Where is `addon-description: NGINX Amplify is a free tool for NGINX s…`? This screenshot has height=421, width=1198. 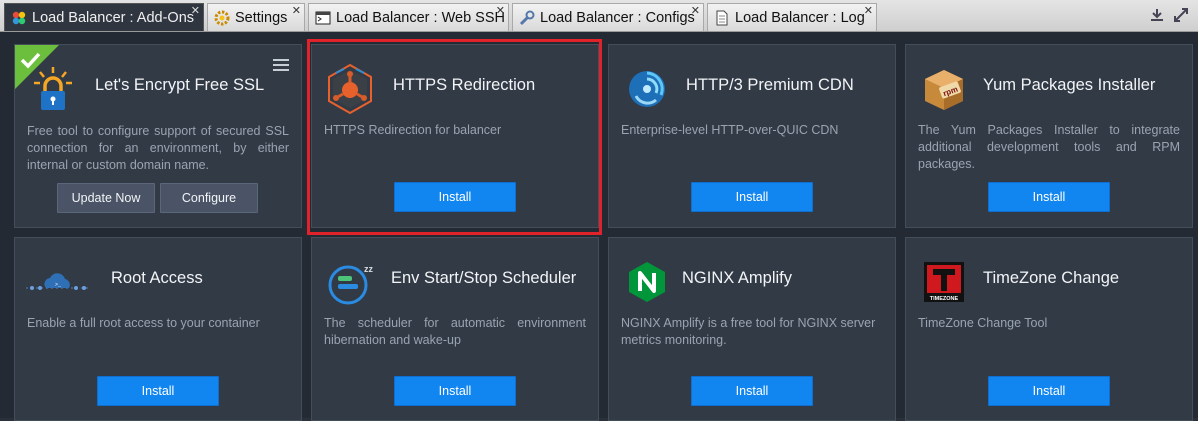
addon-description: NGINX Amplify is a free tool for NGINX s… is located at coordinates (748, 331).